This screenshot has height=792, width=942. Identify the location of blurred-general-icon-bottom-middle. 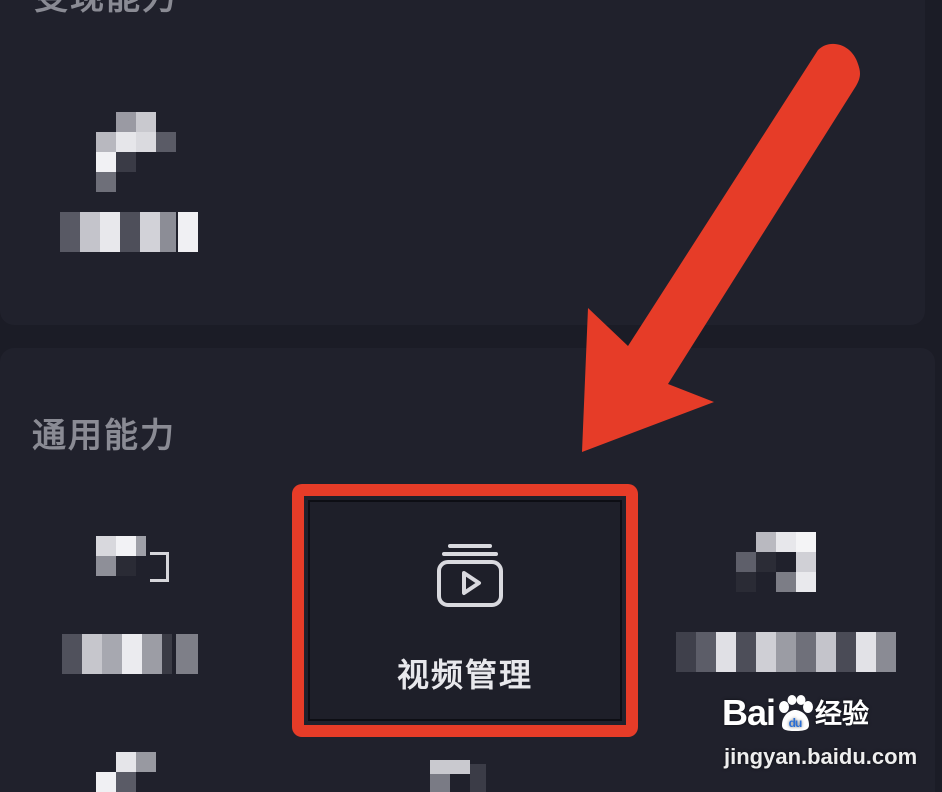
(460, 776).